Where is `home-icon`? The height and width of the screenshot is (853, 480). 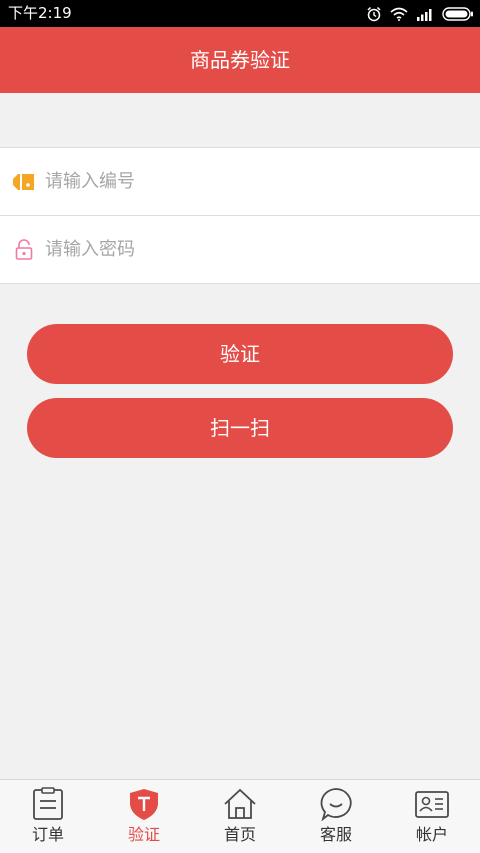
home-icon is located at coordinates (240, 803).